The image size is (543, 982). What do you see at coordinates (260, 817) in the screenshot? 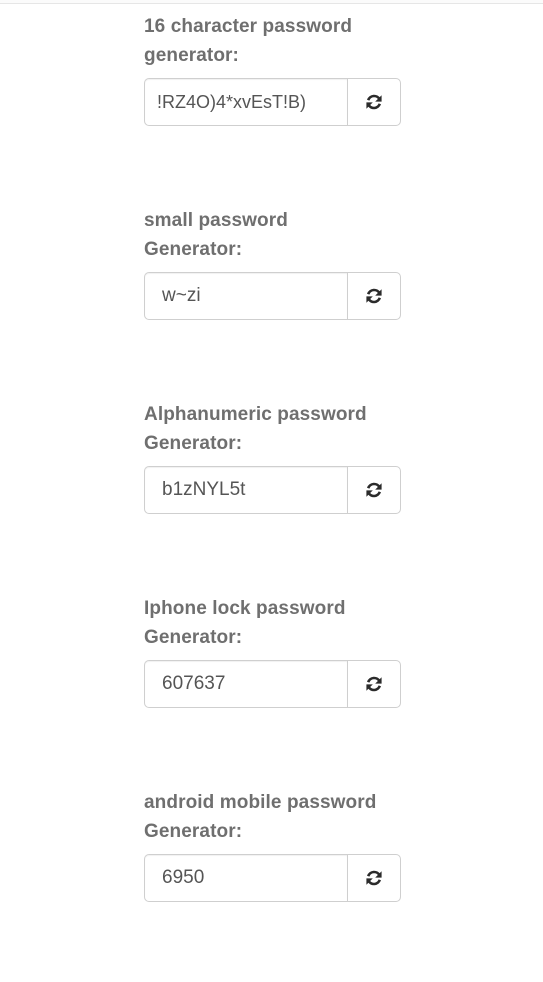
I see `generator-label: android mobile password Generator:` at bounding box center [260, 817].